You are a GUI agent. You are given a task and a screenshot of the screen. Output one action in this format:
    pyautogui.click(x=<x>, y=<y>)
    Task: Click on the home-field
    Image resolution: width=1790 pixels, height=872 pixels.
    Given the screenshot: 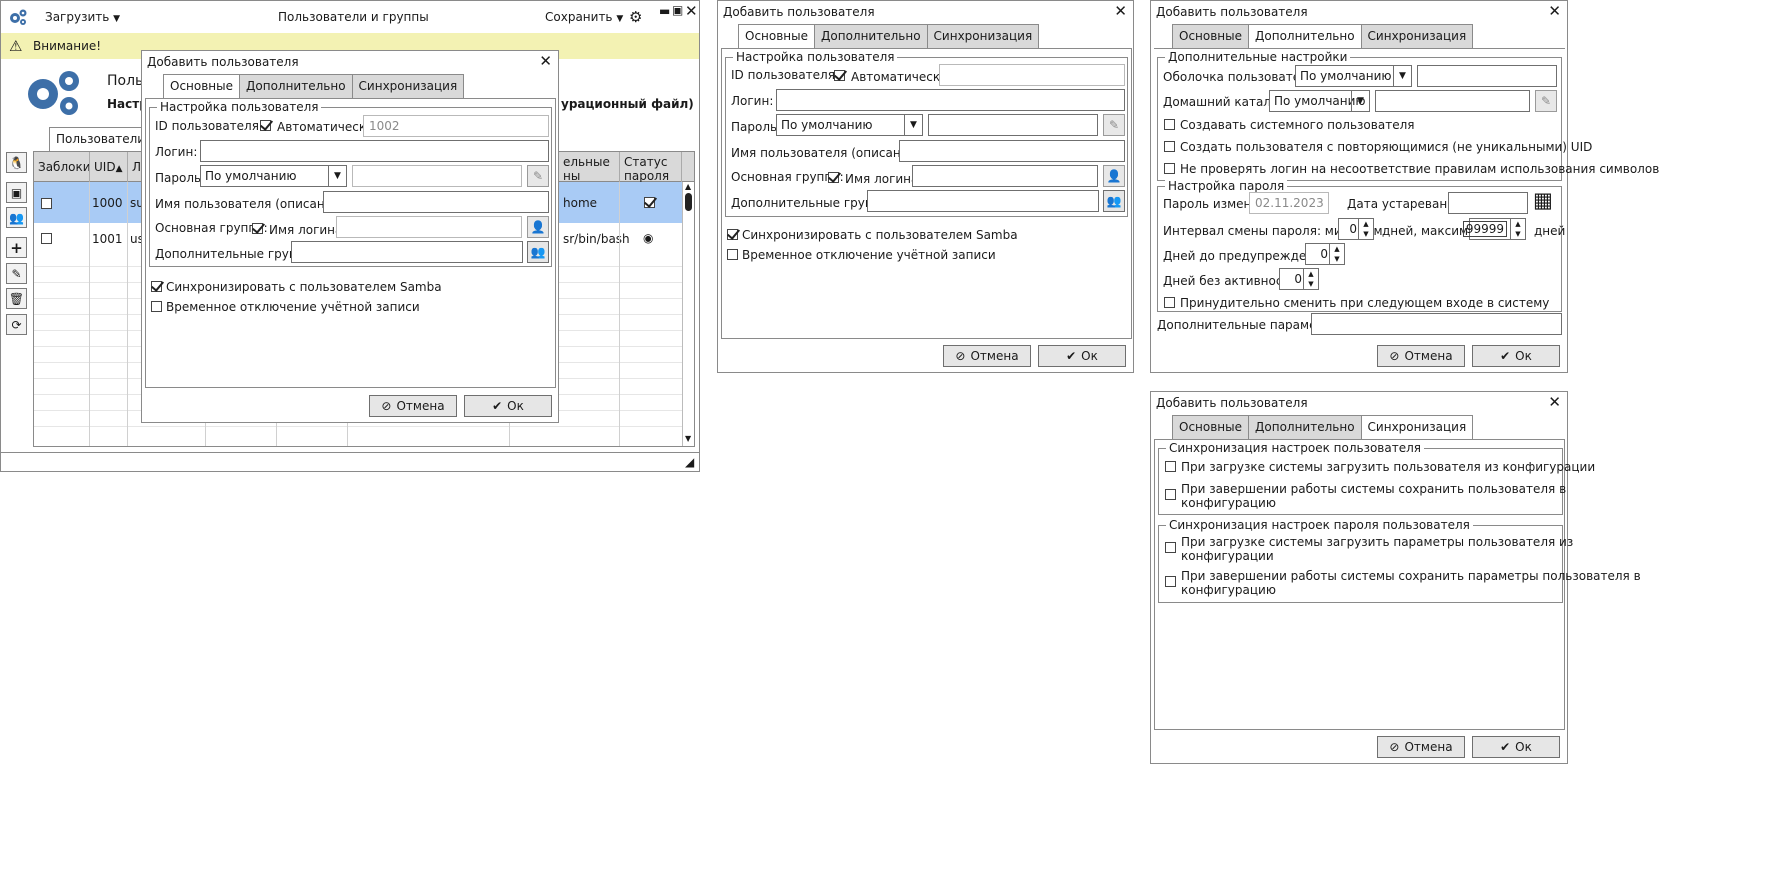 What is the action you would take?
    pyautogui.click(x=1452, y=101)
    